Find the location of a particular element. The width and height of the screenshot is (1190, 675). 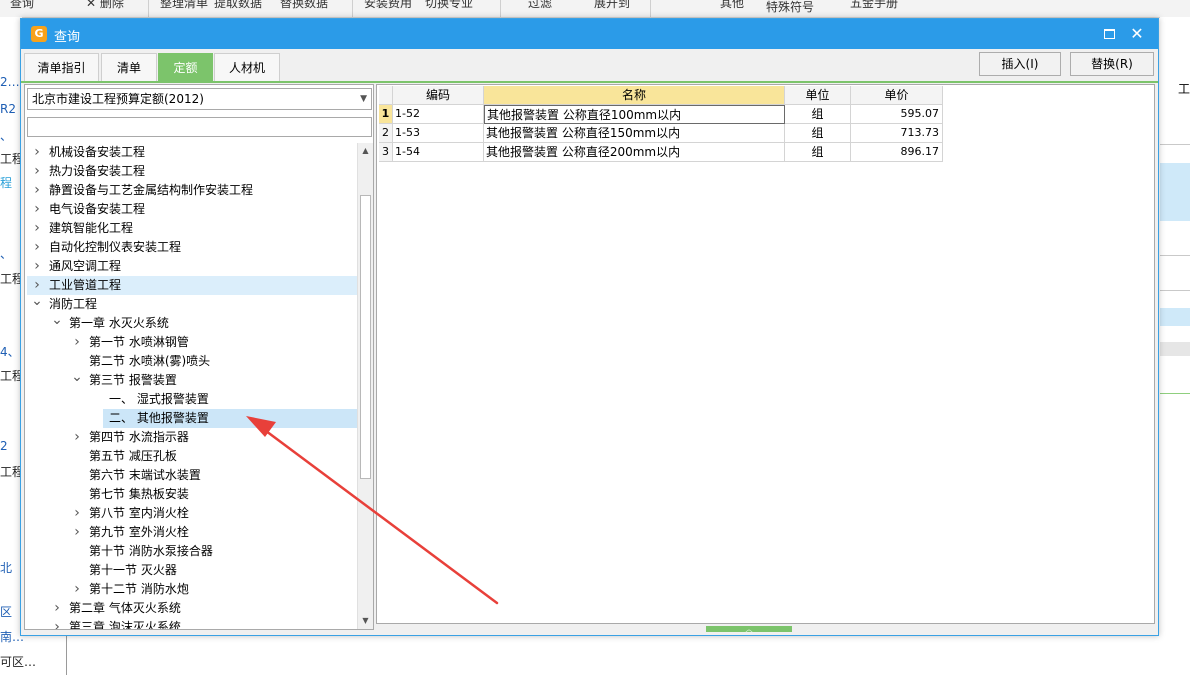

bg-toolbar-query: 查询 is located at coordinates (22, 5).